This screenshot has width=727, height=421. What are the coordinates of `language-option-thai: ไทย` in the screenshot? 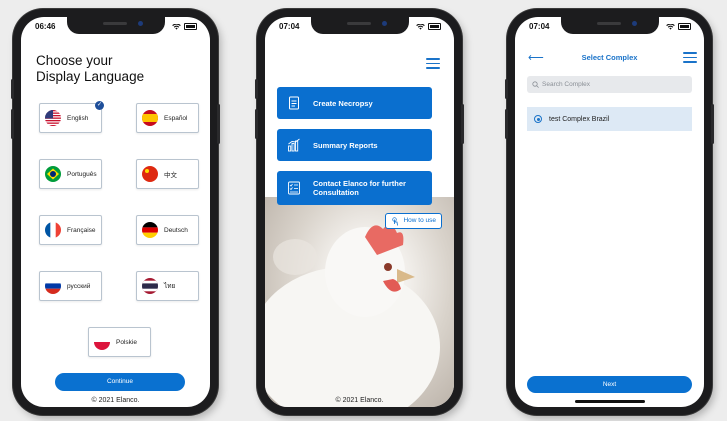 It's located at (167, 286).